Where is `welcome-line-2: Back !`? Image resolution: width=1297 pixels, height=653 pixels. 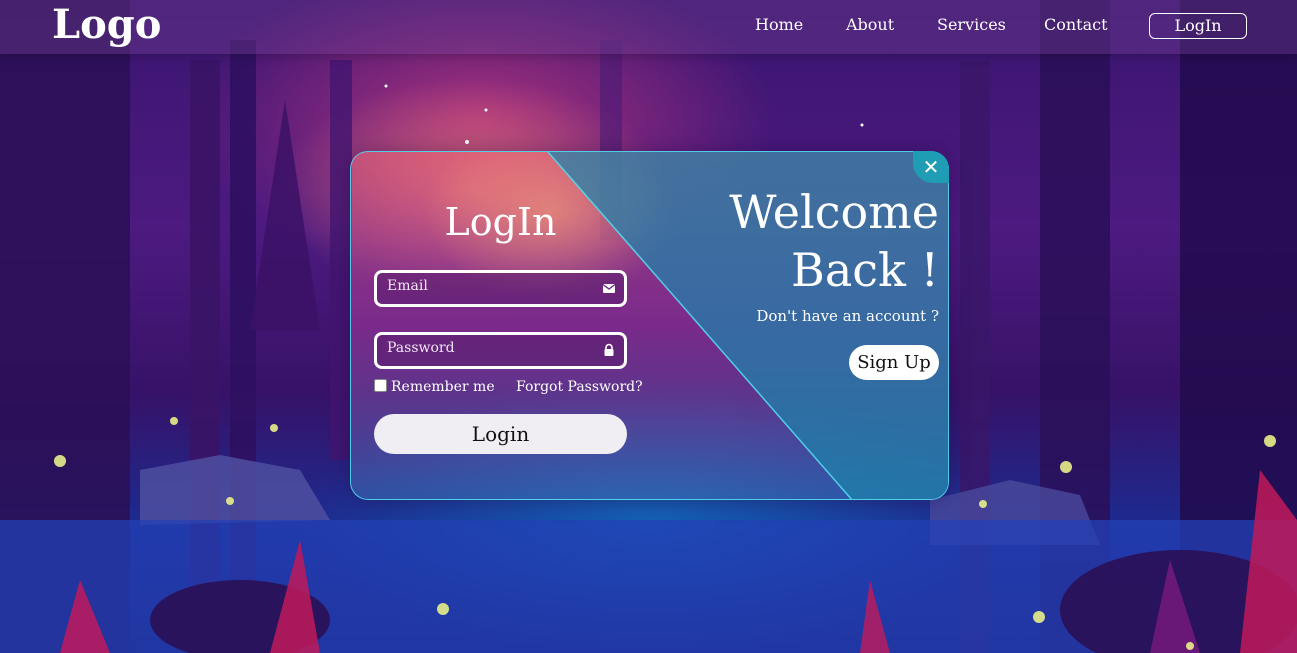 welcome-line-2: Back ! is located at coordinates (865, 270).